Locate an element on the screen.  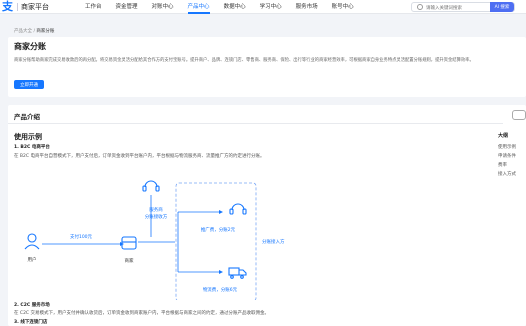
outline-item-rates: 费率 is located at coordinates (512, 165).